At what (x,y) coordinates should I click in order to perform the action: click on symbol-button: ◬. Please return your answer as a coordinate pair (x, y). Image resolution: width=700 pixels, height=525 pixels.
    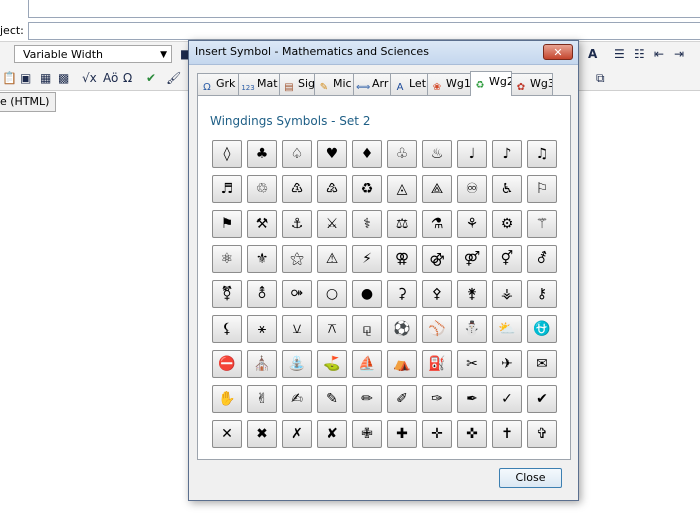
    Looking at the image, I should click on (402, 189).